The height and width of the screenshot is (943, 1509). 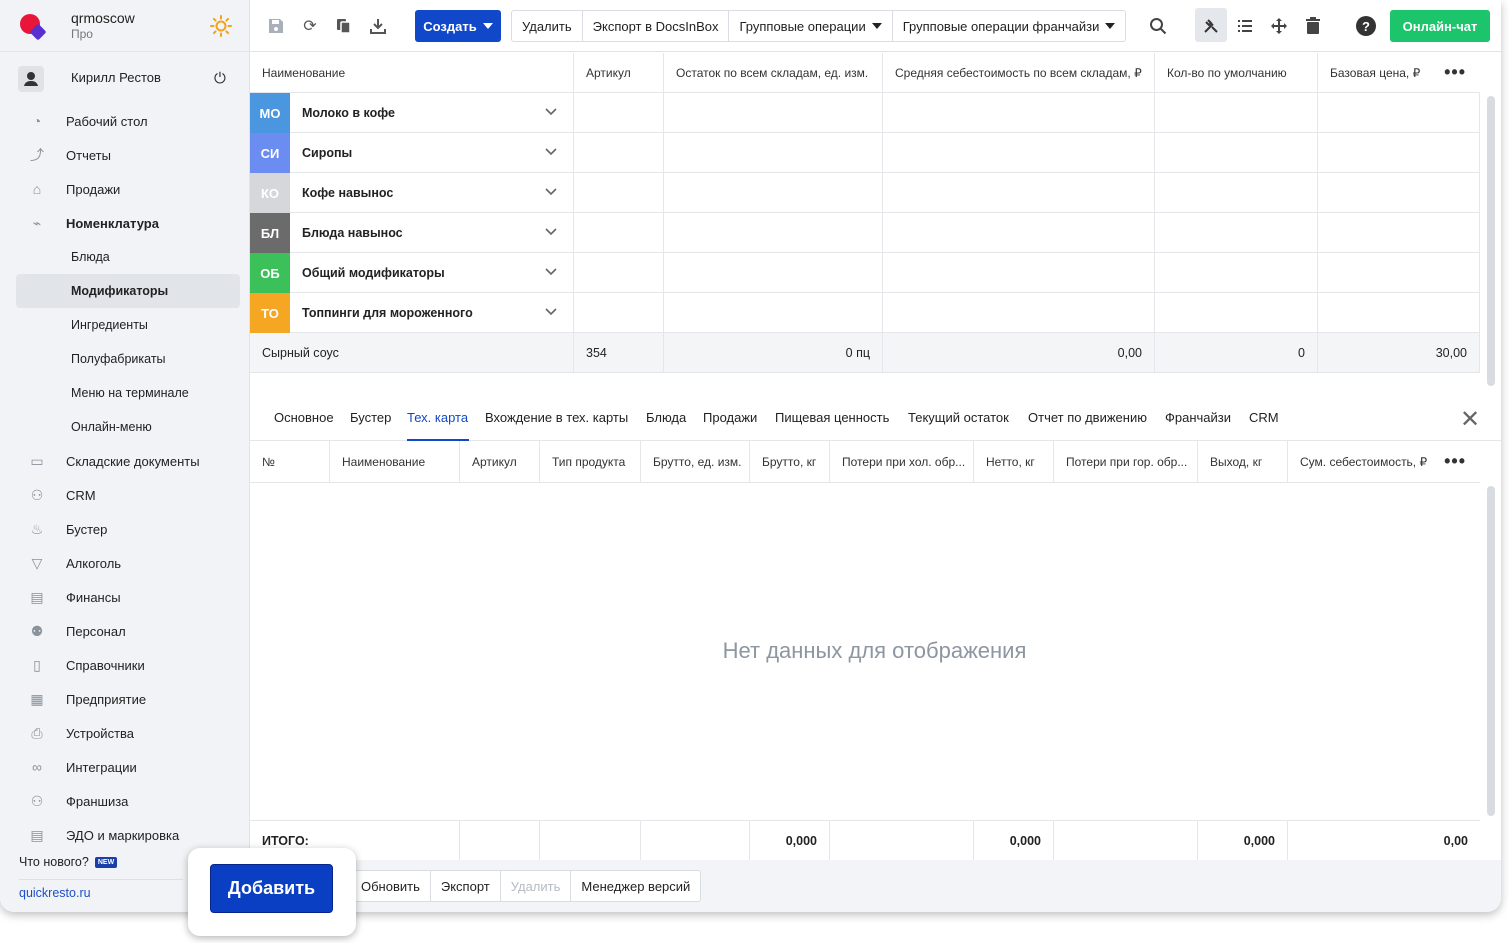 What do you see at coordinates (458, 26) in the screenshot?
I see `create-button: Создать` at bounding box center [458, 26].